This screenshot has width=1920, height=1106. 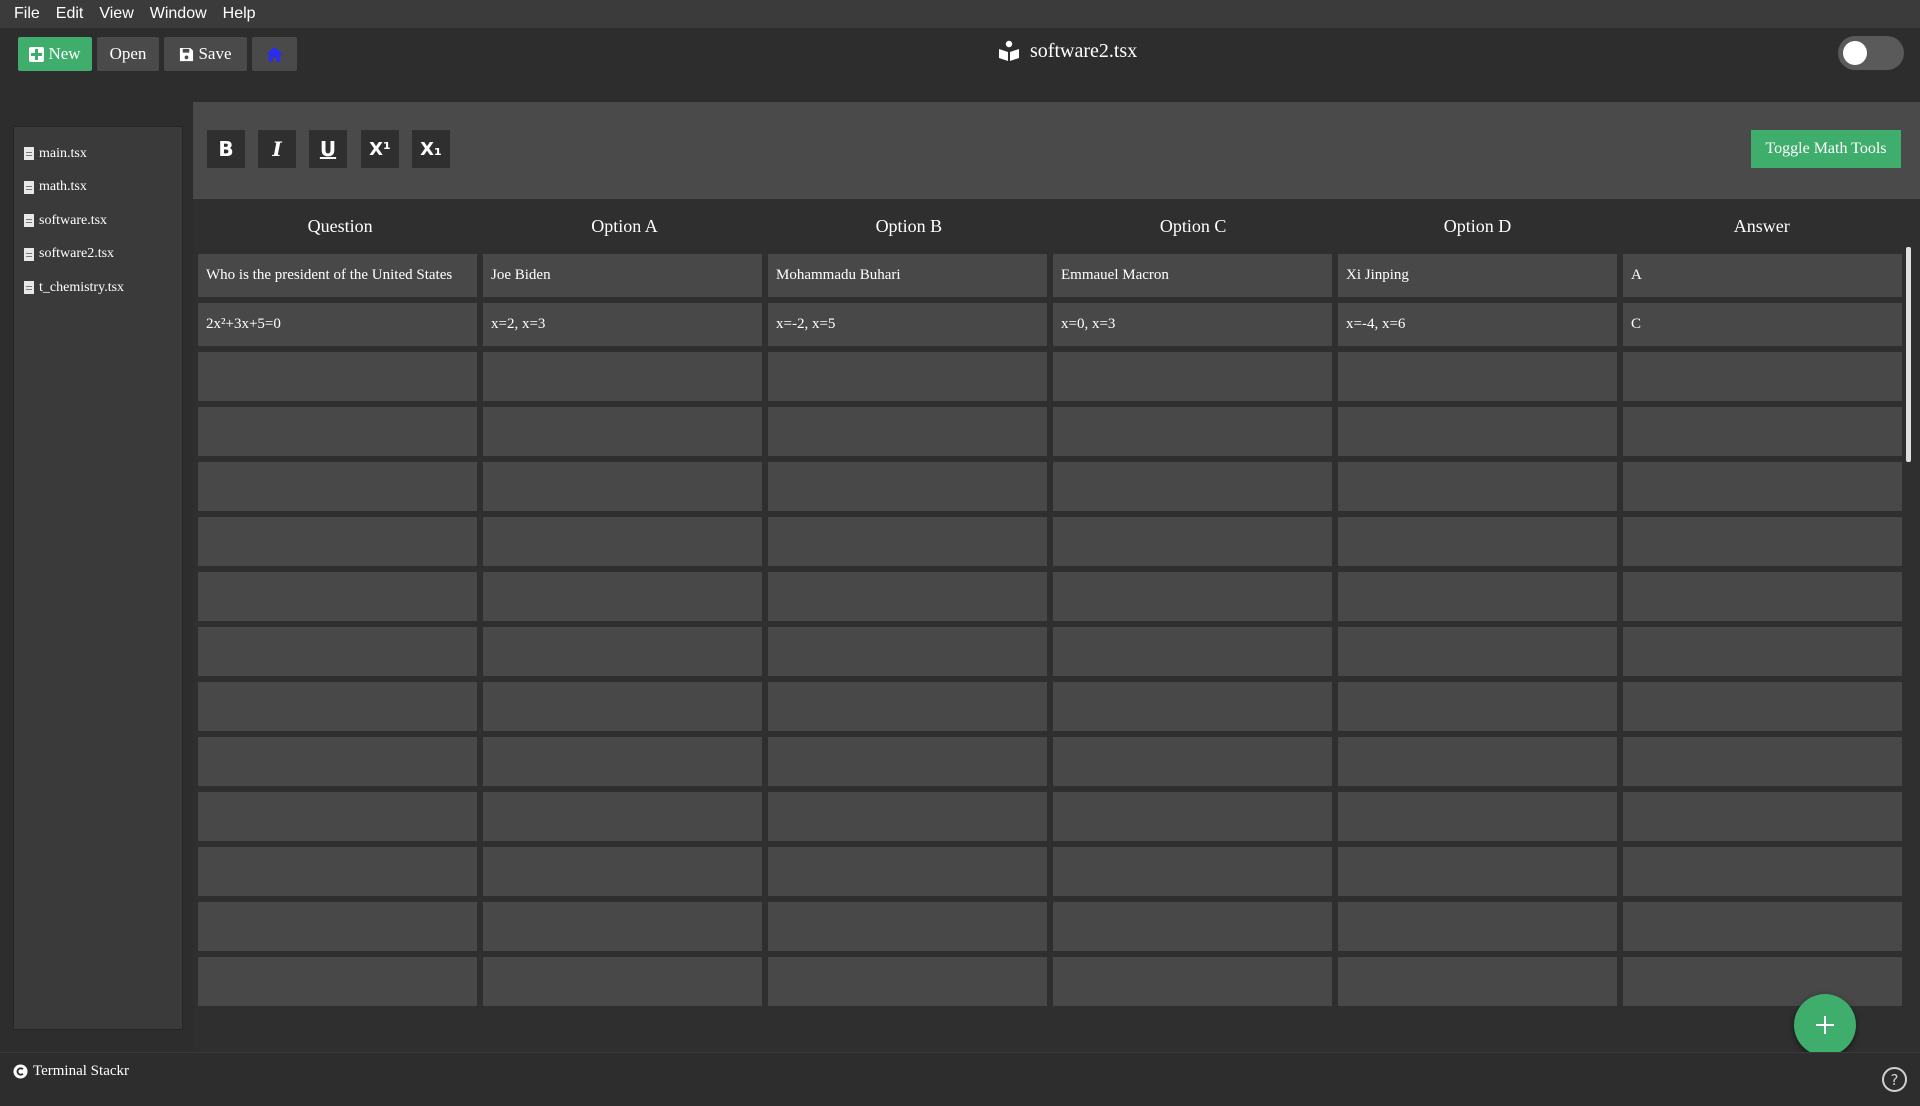 I want to click on table-cell: C, so click(x=1762, y=324).